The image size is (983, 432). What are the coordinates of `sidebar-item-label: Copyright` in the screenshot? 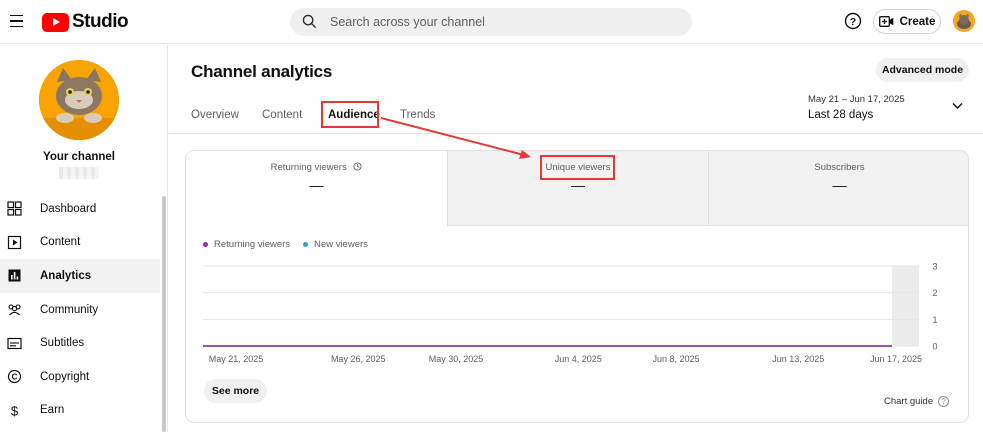 It's located at (65, 376).